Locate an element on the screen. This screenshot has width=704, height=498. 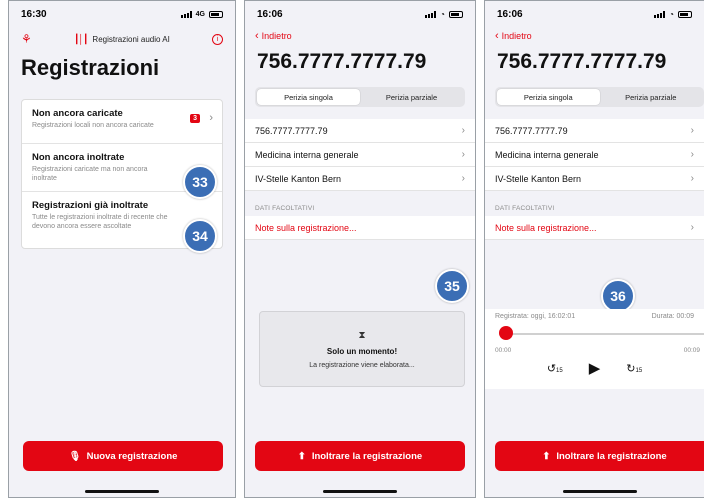
network-label: 4G is located at coordinates (200, 14).